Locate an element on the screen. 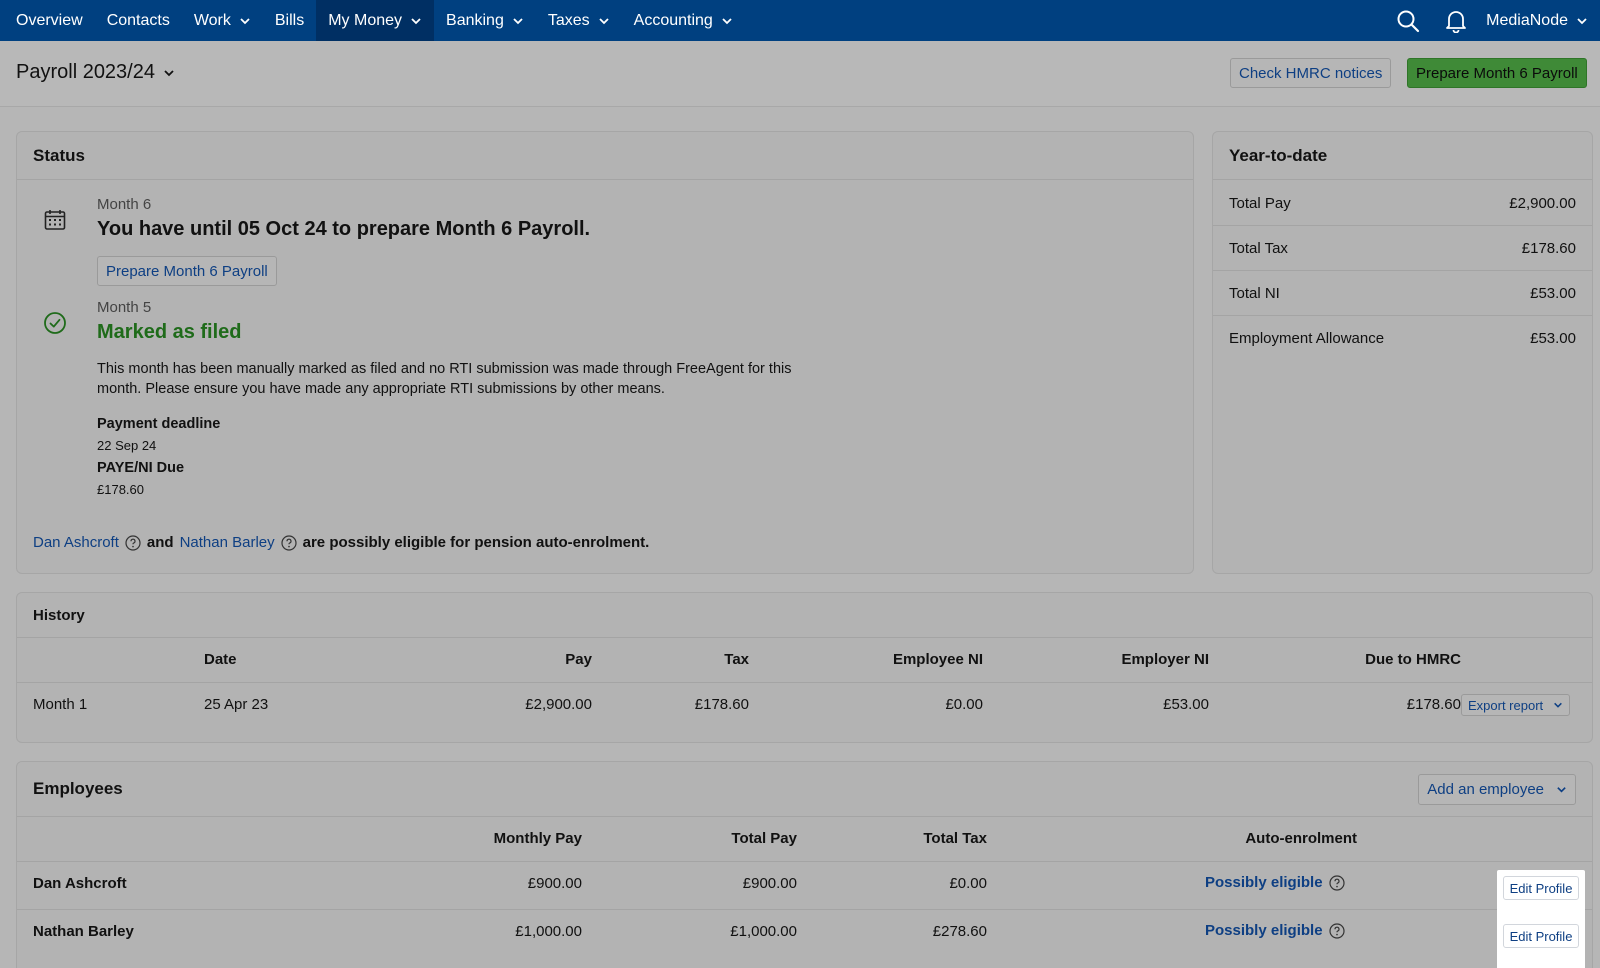 The image size is (1600, 968). export-report-button: Export report is located at coordinates (1516, 705).